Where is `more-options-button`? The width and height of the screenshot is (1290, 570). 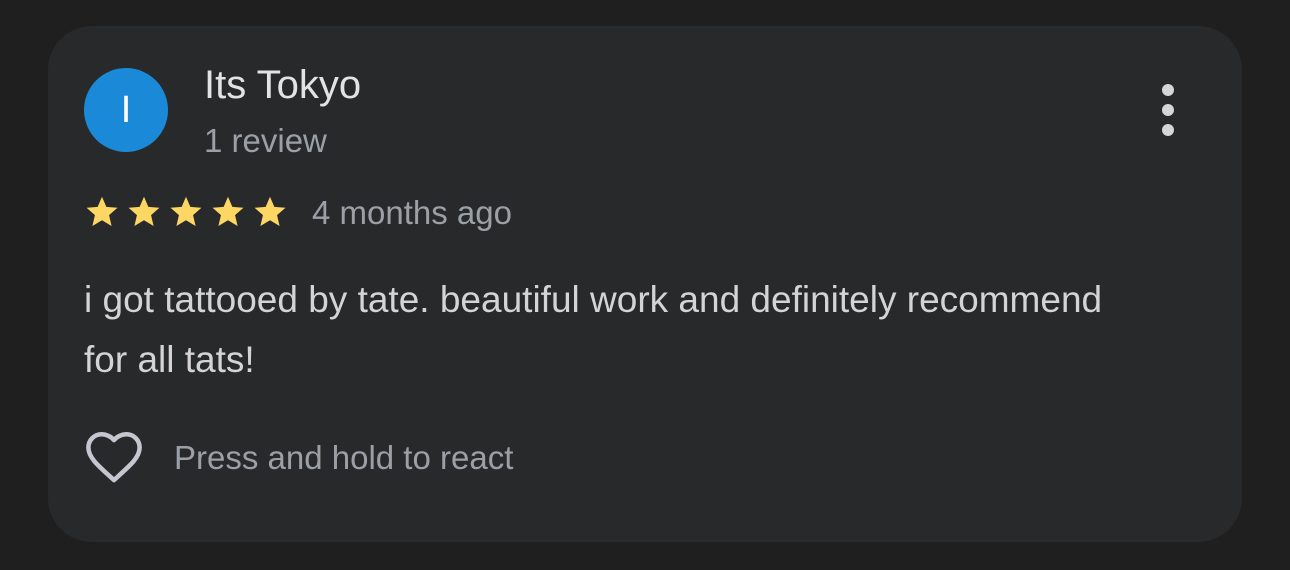
more-options-button is located at coordinates (1168, 110).